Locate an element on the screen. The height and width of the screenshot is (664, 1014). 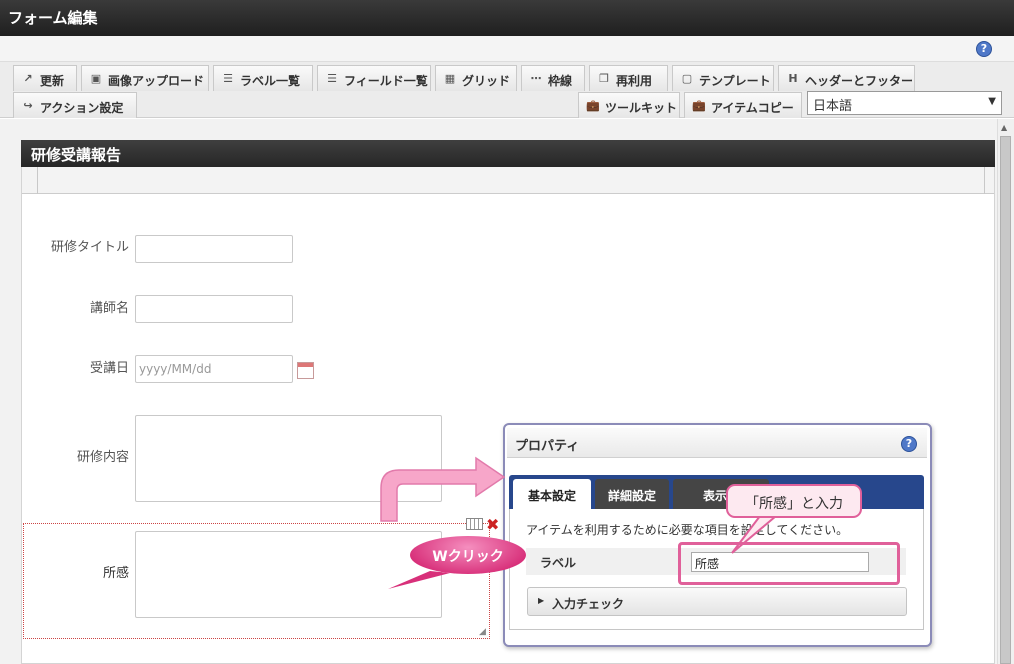
label-list-label: ラベル一覧 is located at coordinates (270, 81).